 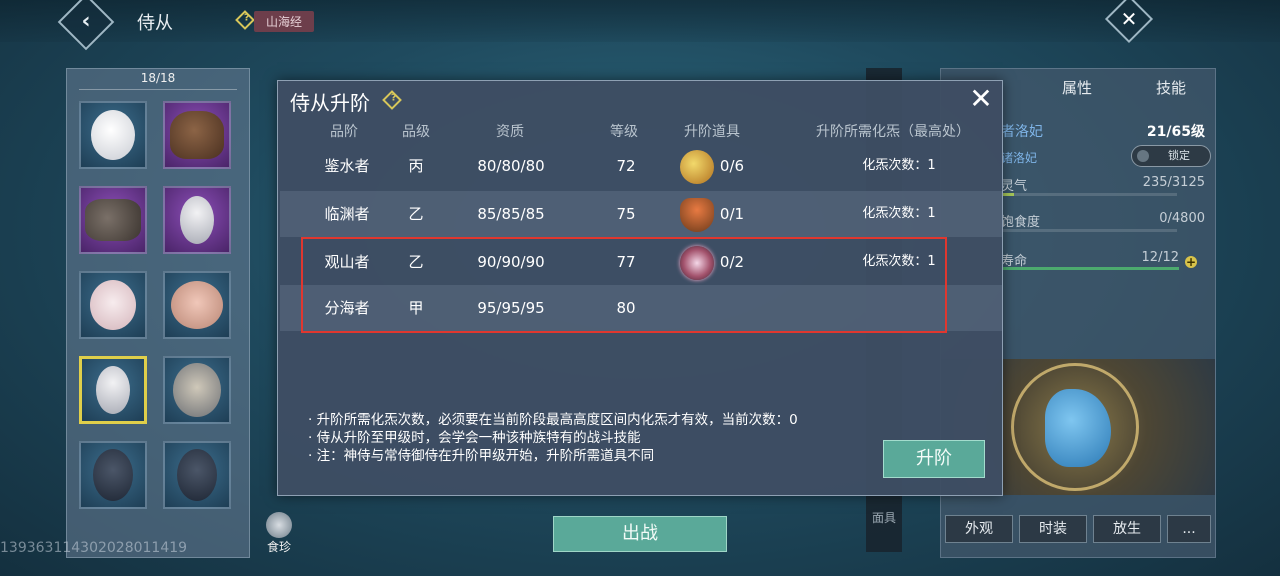 I want to click on deploy-button: 出战, so click(x=640, y=534).